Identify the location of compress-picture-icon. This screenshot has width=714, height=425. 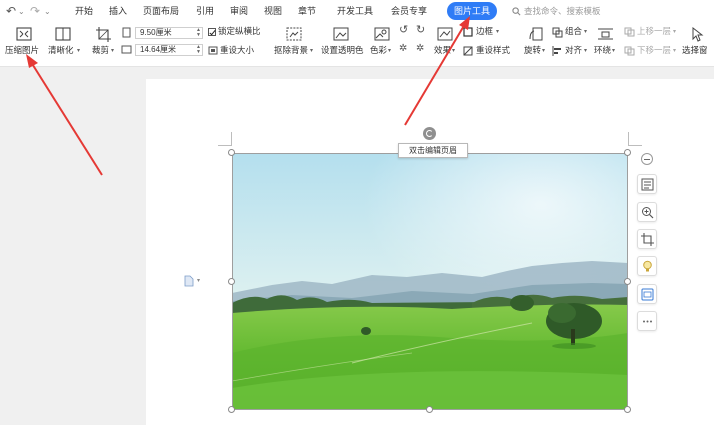
(24, 34).